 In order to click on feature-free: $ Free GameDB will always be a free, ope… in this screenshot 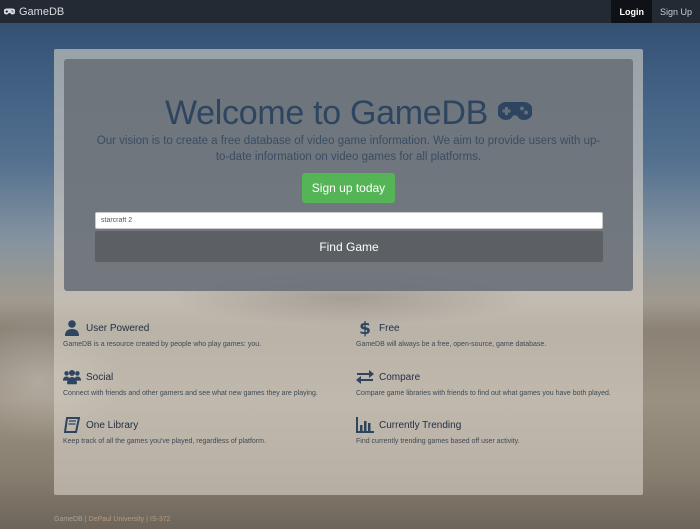, I will do `click(496, 333)`.